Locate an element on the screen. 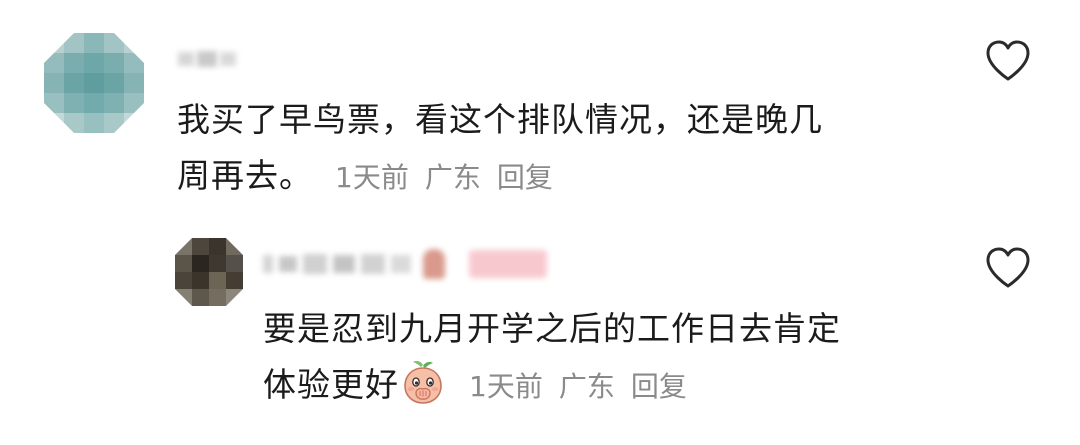 The width and height of the screenshot is (1080, 445). comment-text-line-1: 要是忍到九月开学之后的工作日去肯定 is located at coordinates (552, 328).